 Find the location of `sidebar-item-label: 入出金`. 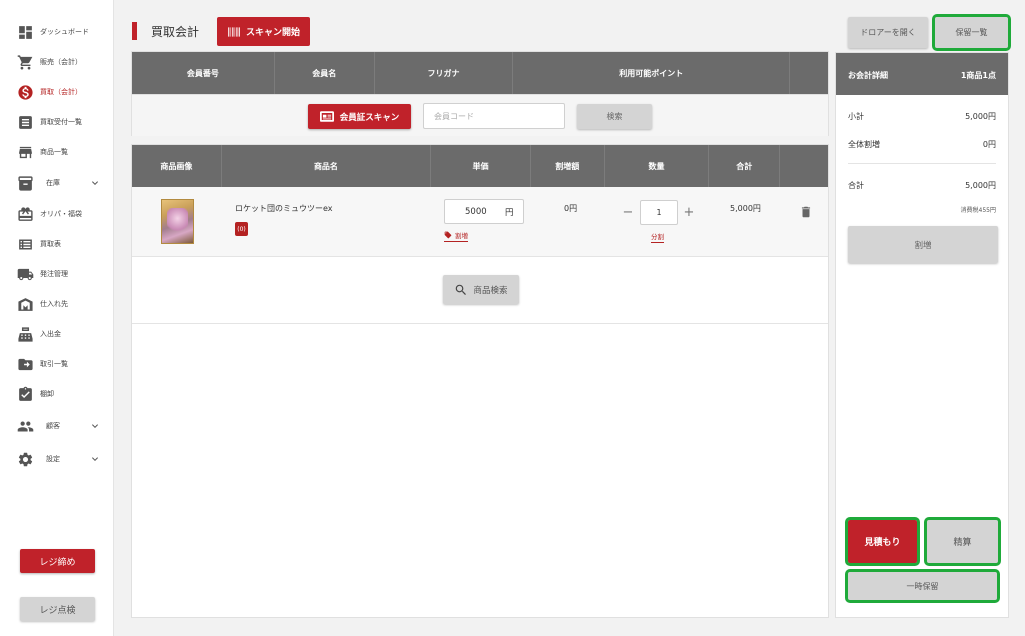

sidebar-item-label: 入出金 is located at coordinates (50, 334).